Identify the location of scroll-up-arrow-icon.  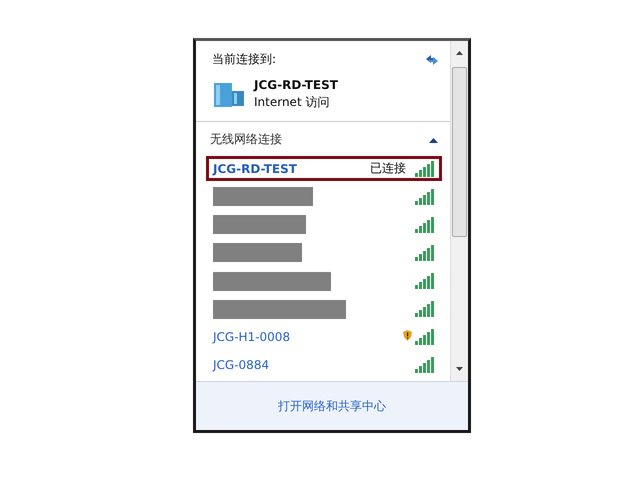
(459, 53).